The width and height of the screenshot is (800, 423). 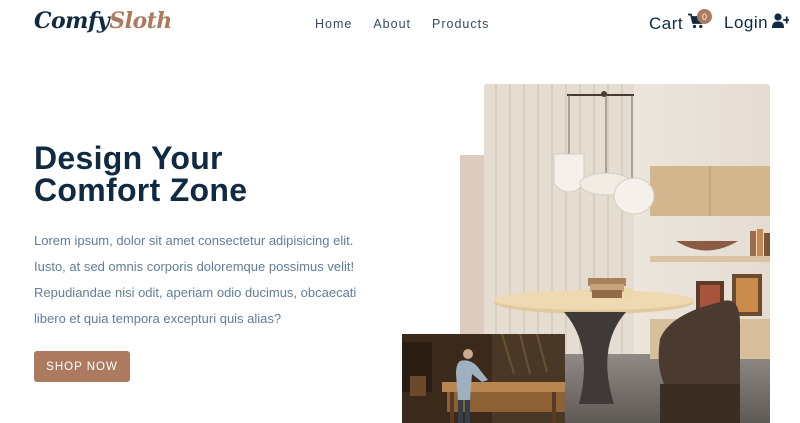 I want to click on hero-title-line2: Comfort Zone, so click(x=141, y=190).